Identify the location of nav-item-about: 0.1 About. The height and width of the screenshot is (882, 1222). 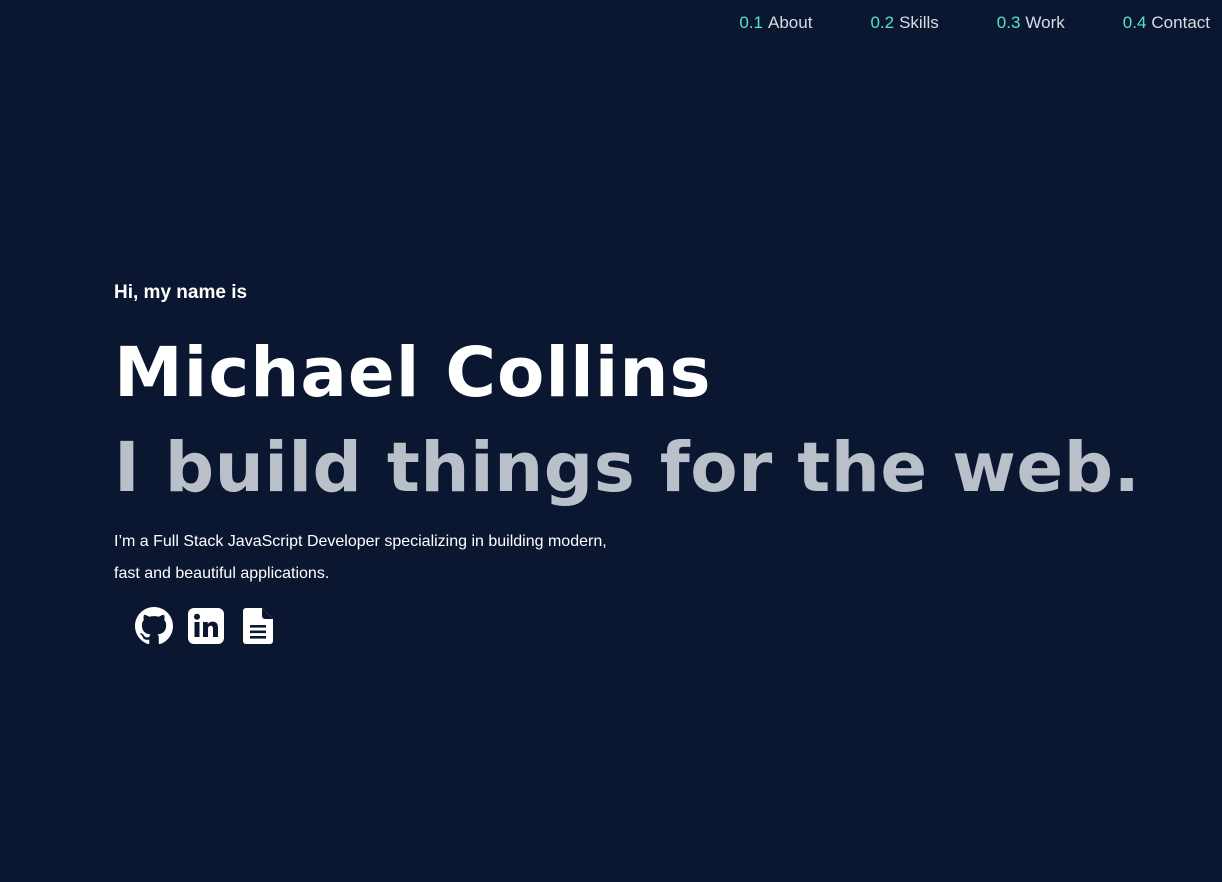
(775, 23).